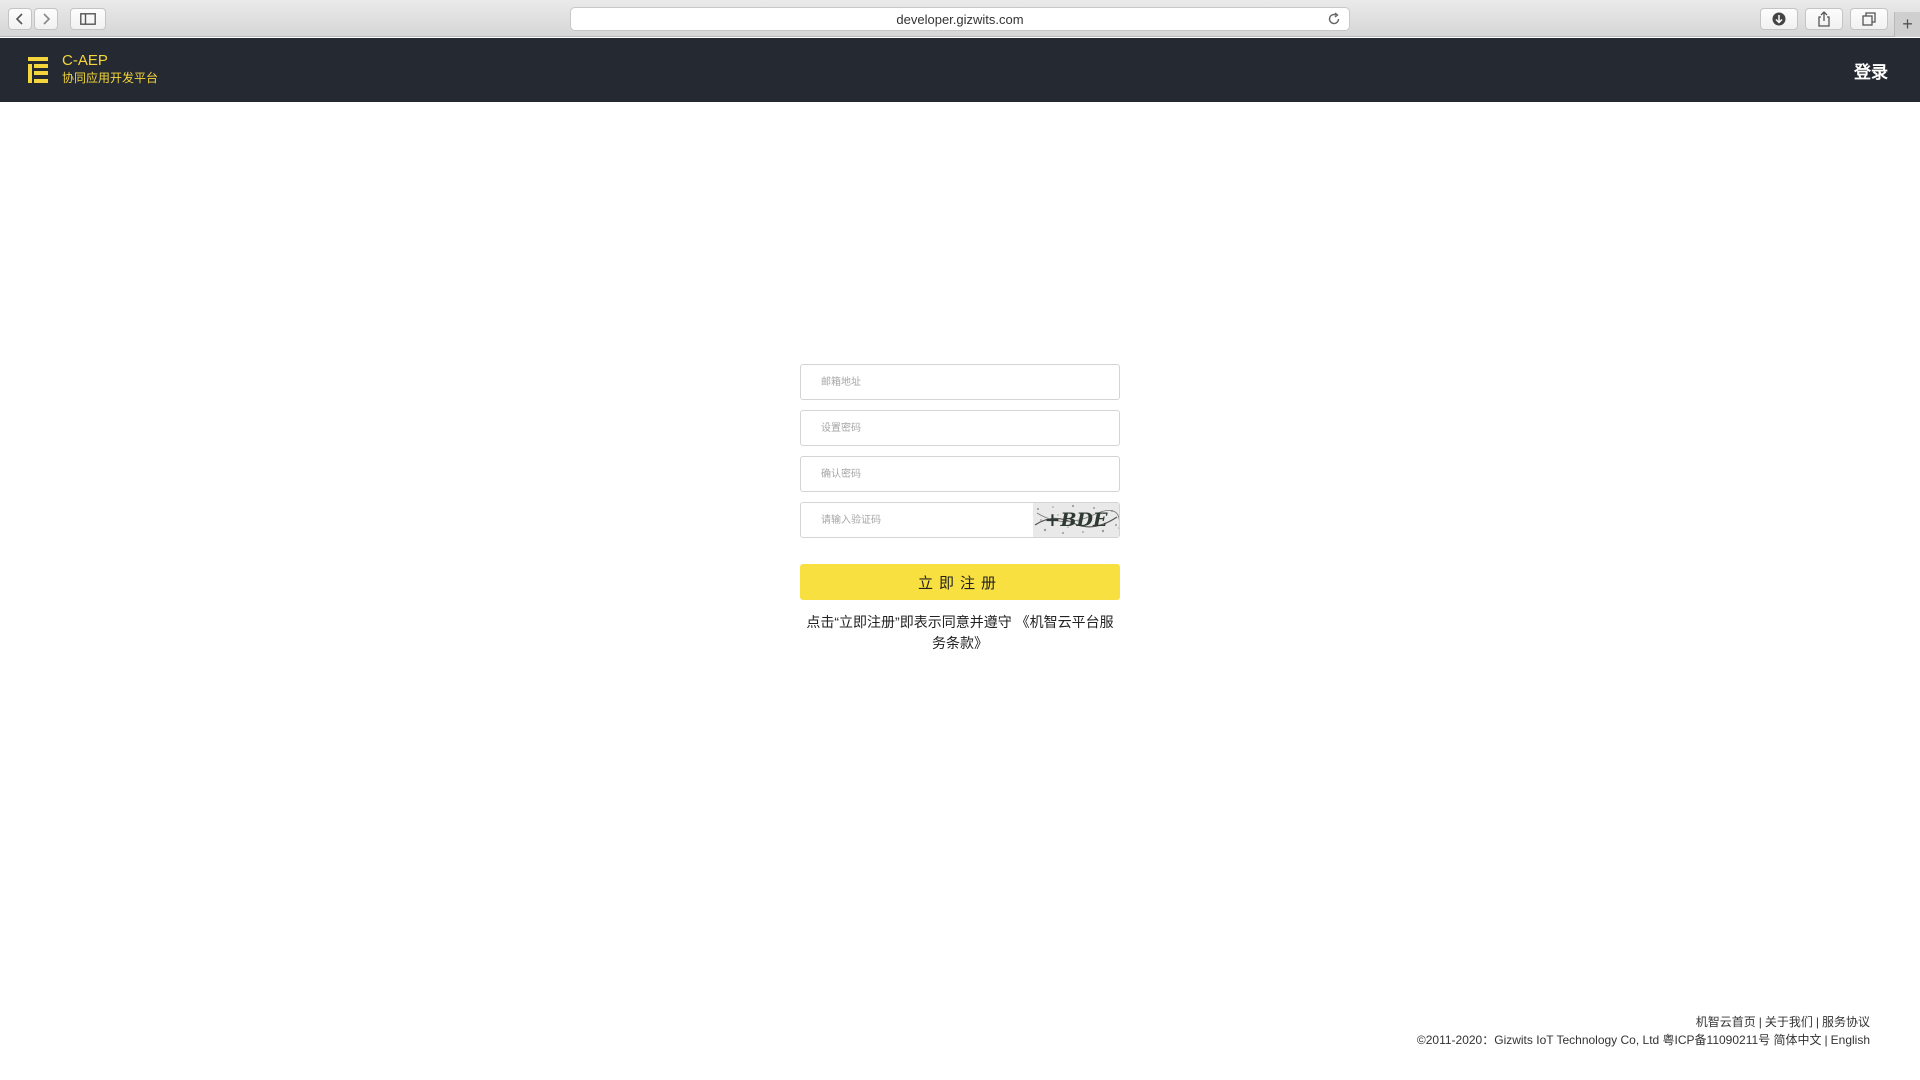  What do you see at coordinates (1850, 1040) in the screenshot?
I see `lang-en-link: English` at bounding box center [1850, 1040].